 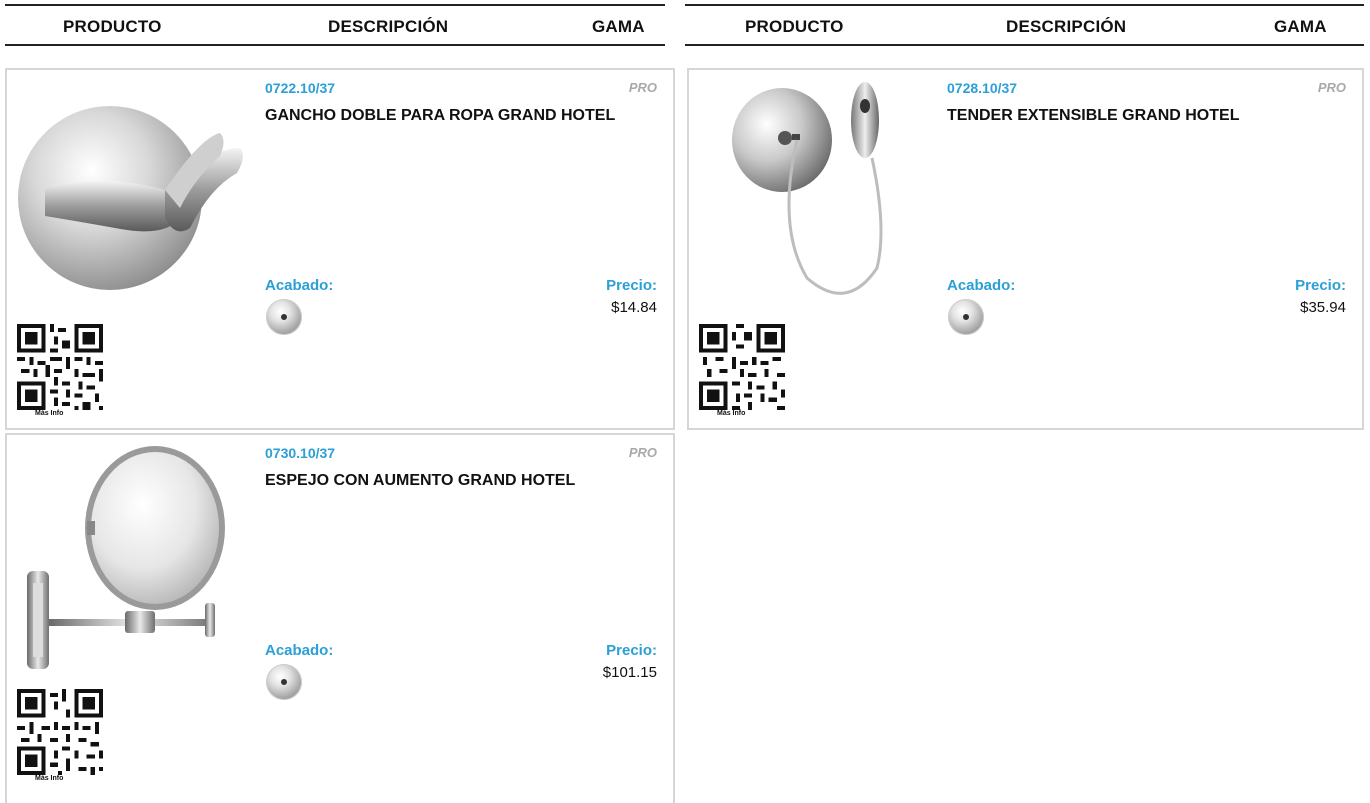 What do you see at coordinates (634, 307) in the screenshot?
I see `product-price: $14.84` at bounding box center [634, 307].